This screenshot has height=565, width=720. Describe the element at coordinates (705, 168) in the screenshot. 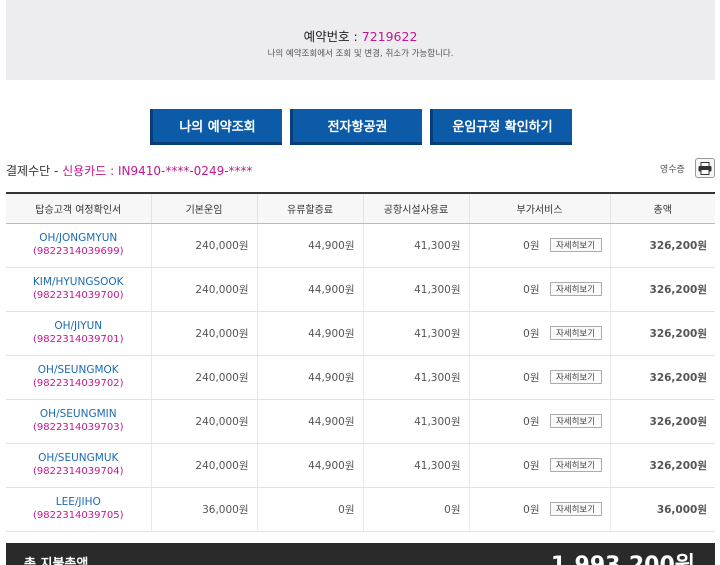

I see `printer-icon` at that location.